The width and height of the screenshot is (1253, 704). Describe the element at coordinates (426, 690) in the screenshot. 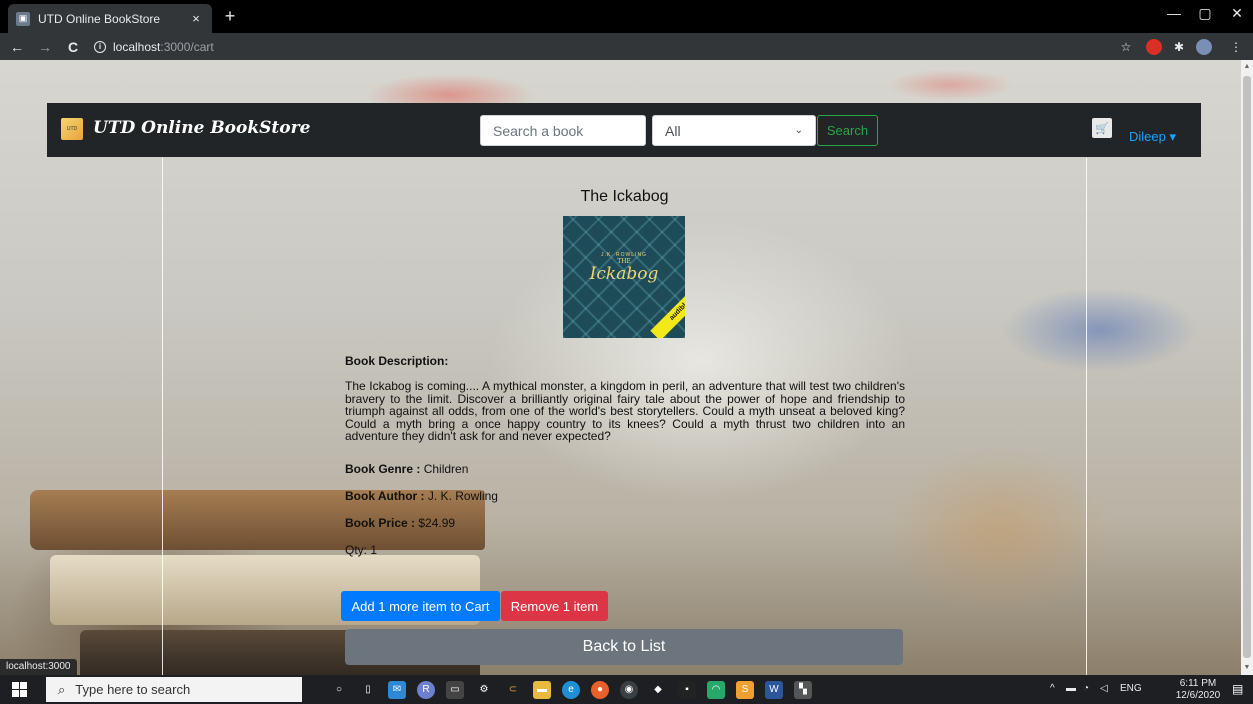

I see `r-app-icon: R` at that location.